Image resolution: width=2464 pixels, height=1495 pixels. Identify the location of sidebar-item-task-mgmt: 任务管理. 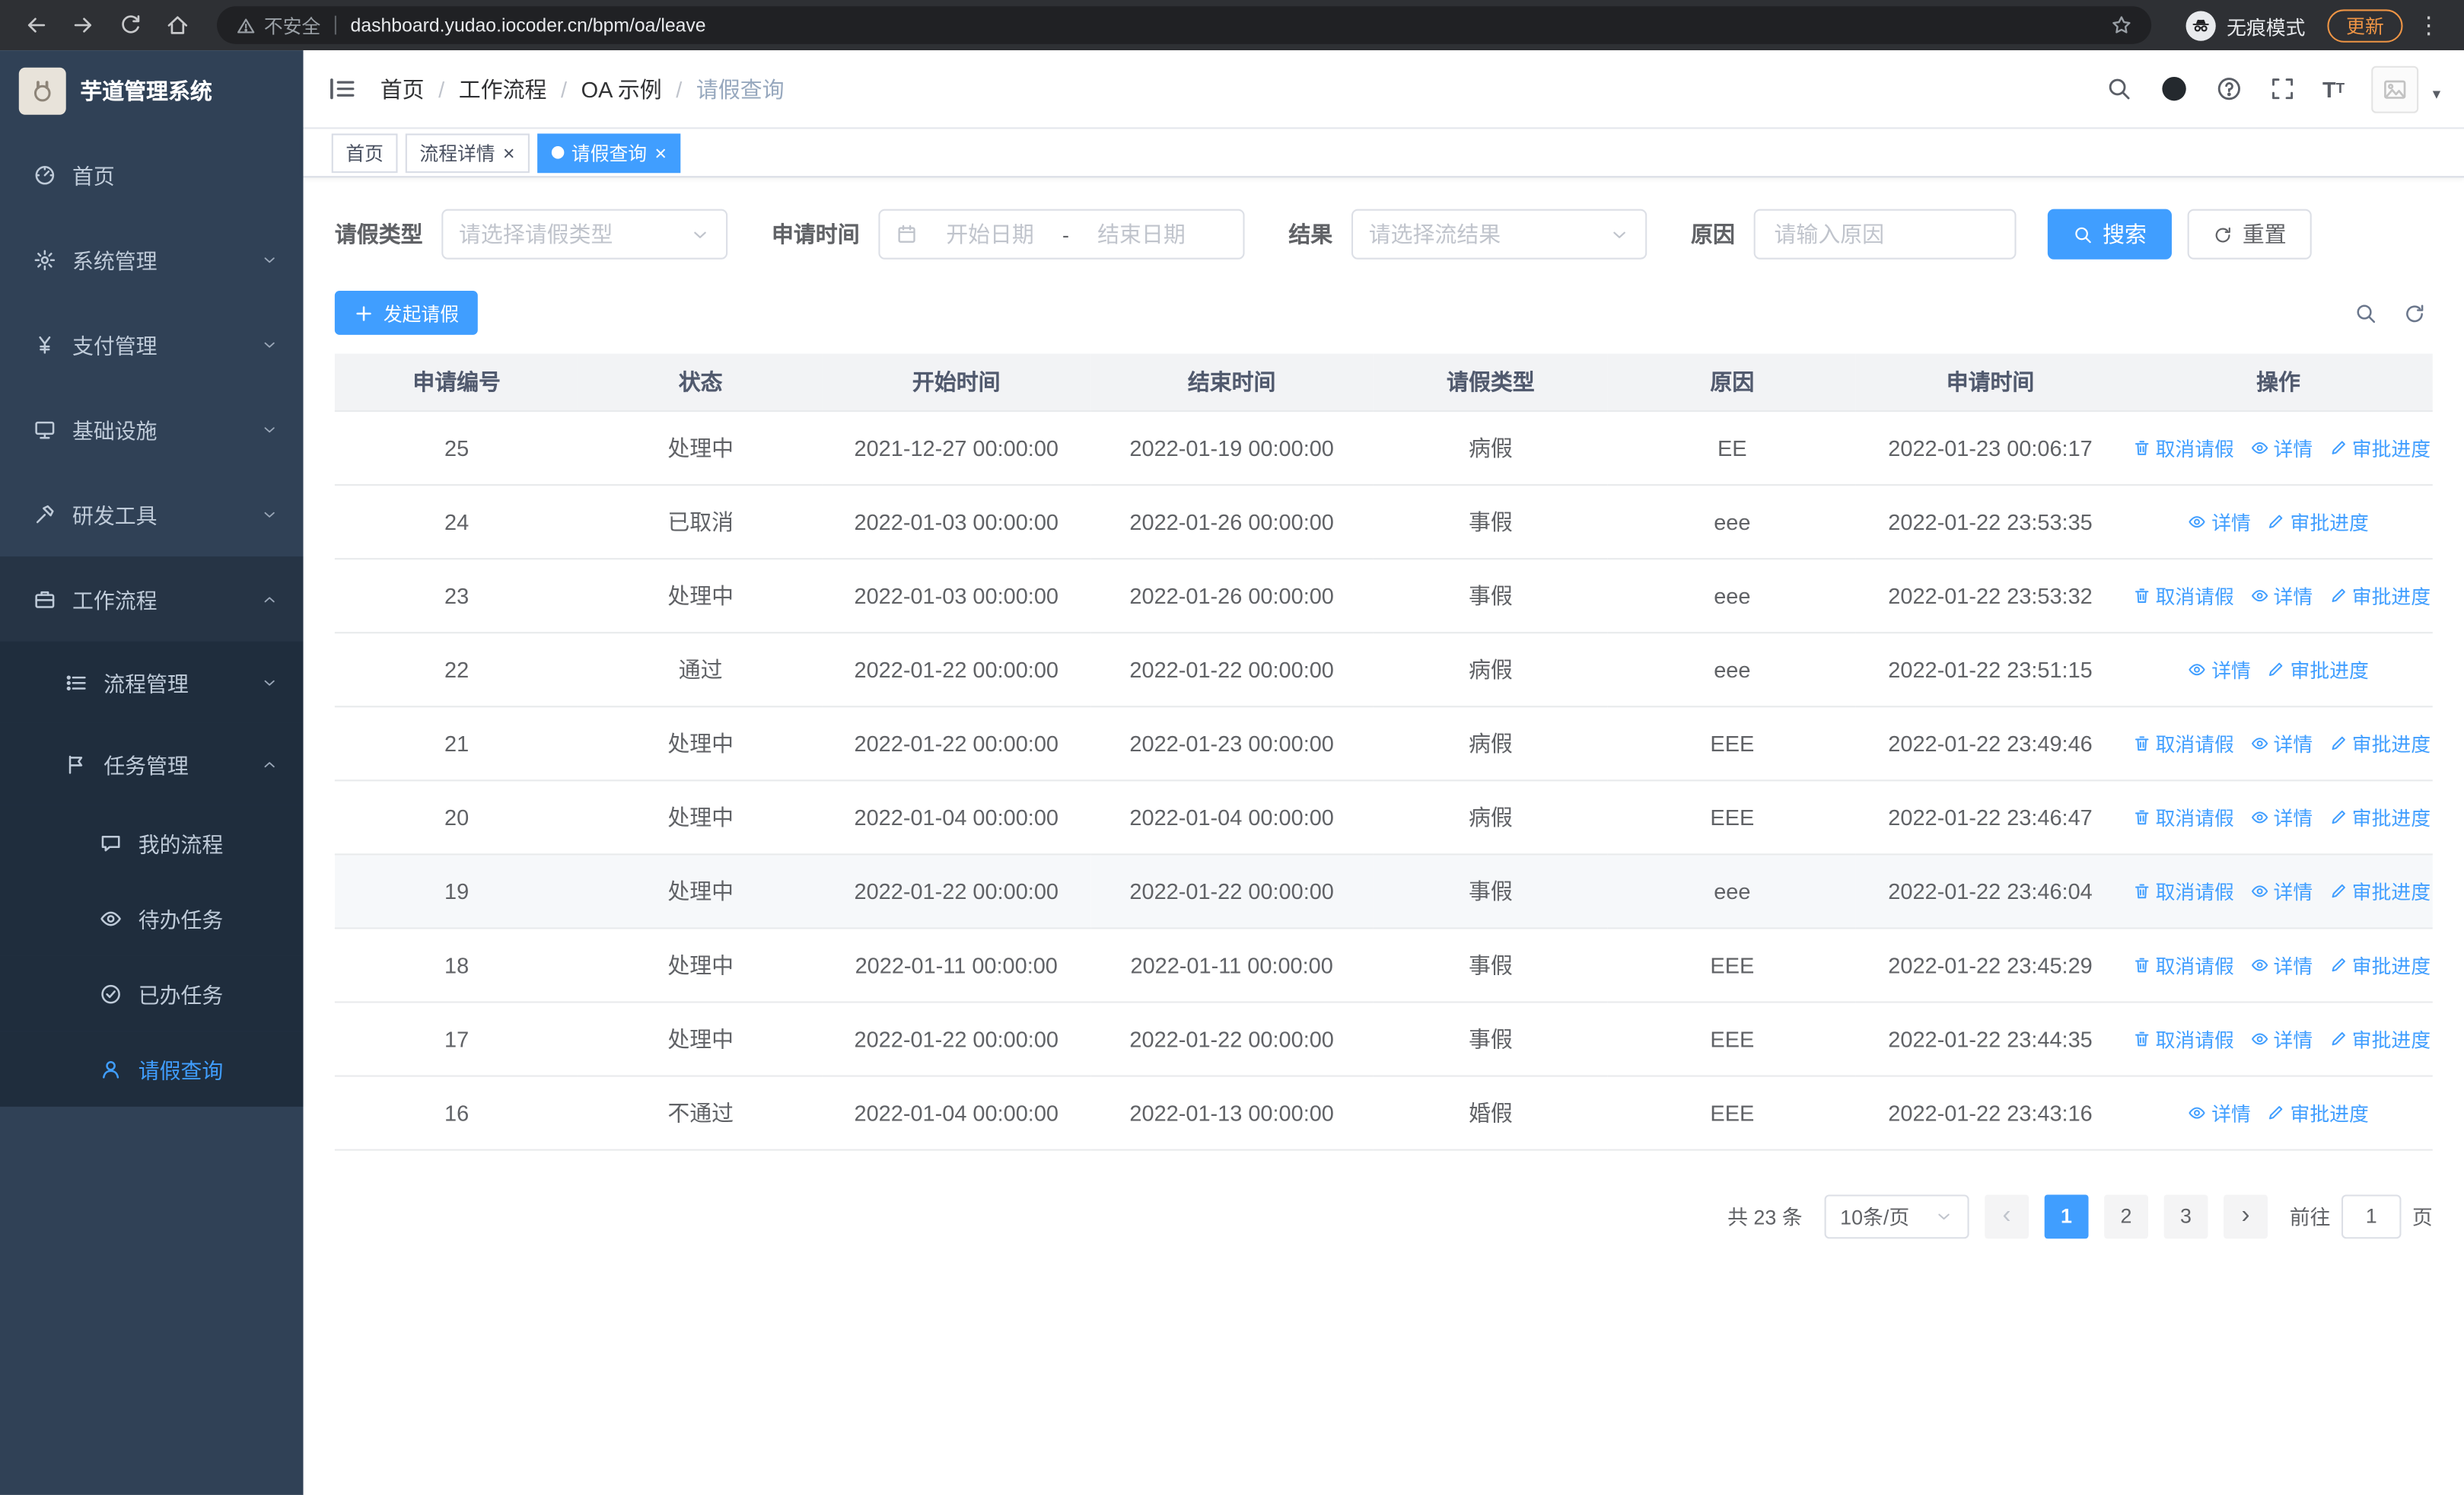
(152, 764).